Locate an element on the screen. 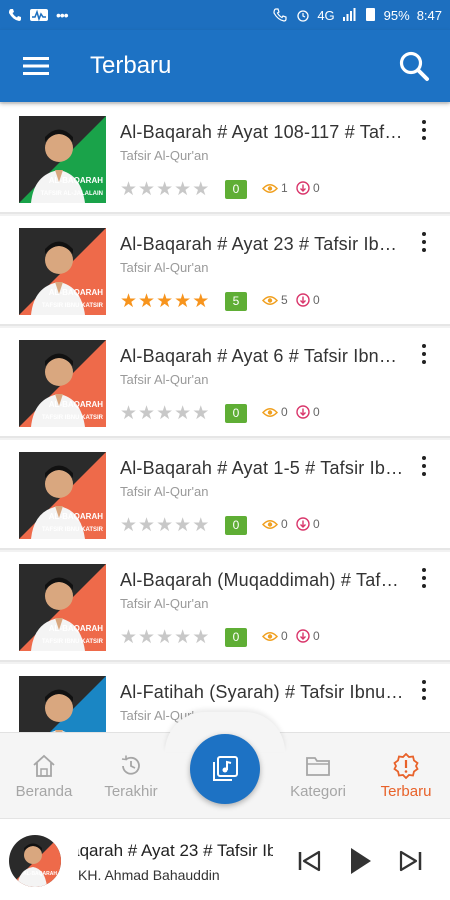 The height and width of the screenshot is (900, 450). play-button is located at coordinates (360, 861).